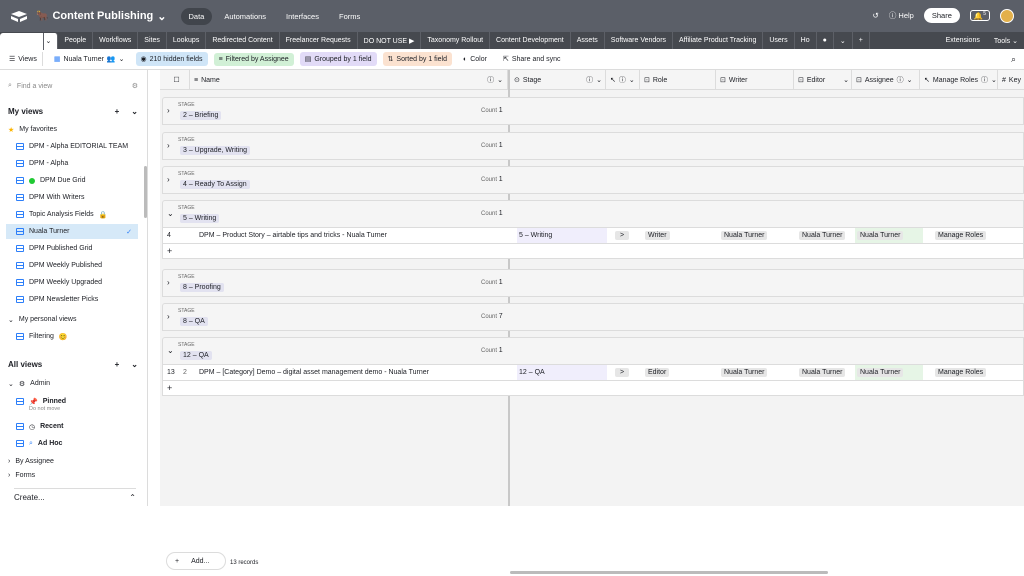 Image resolution: width=1024 pixels, height=576 pixels. Describe the element at coordinates (1011, 80) in the screenshot. I see `column-header-key: # Key` at that location.